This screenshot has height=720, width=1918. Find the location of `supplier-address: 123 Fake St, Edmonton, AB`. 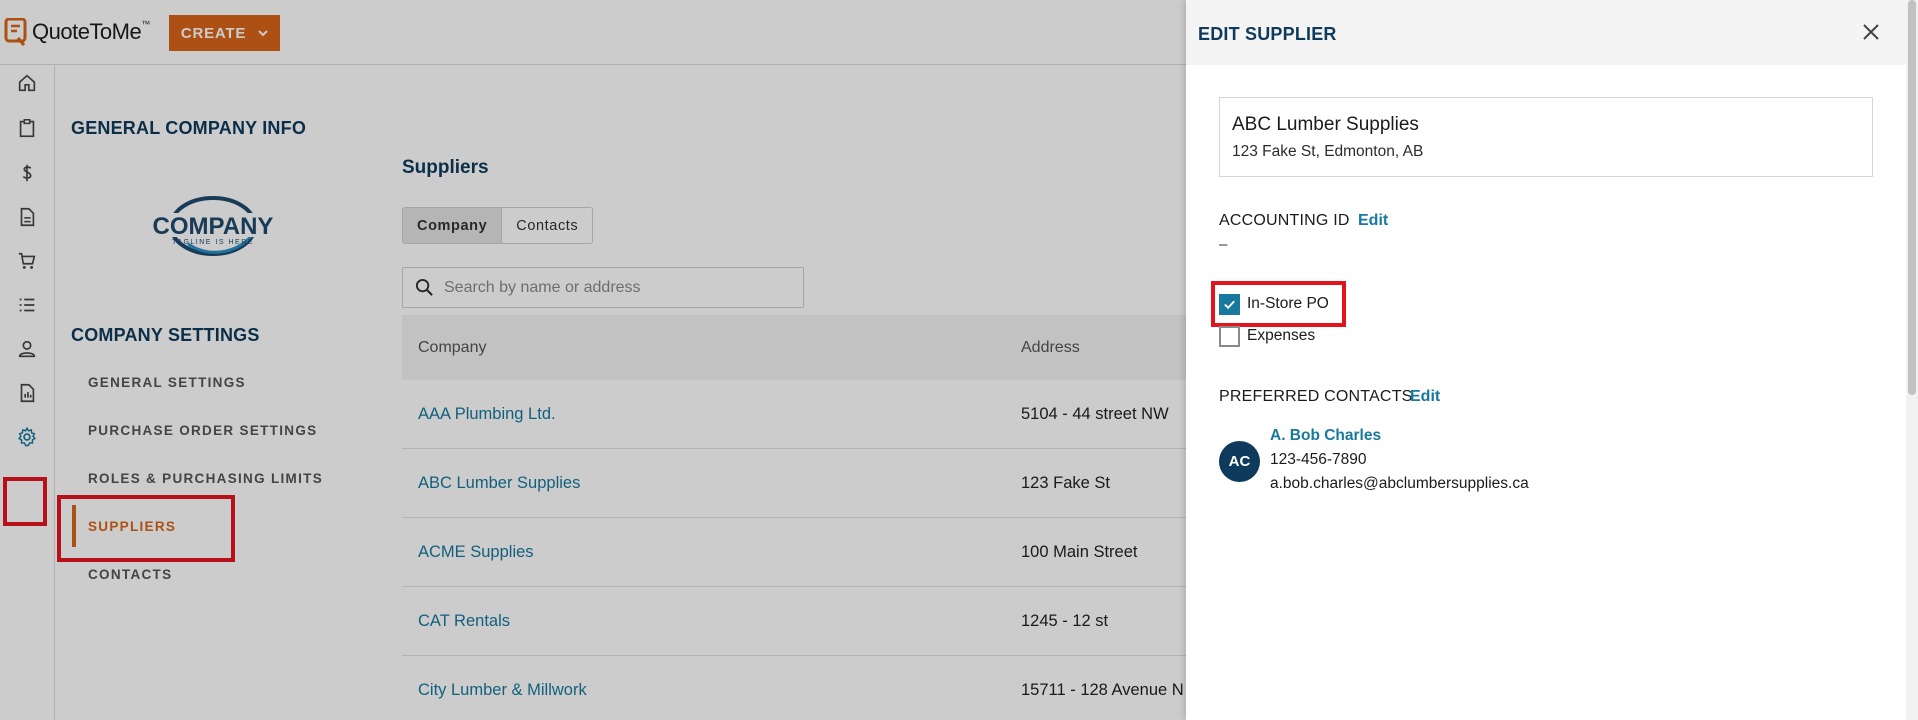

supplier-address: 123 Fake St, Edmonton, AB is located at coordinates (1328, 151).